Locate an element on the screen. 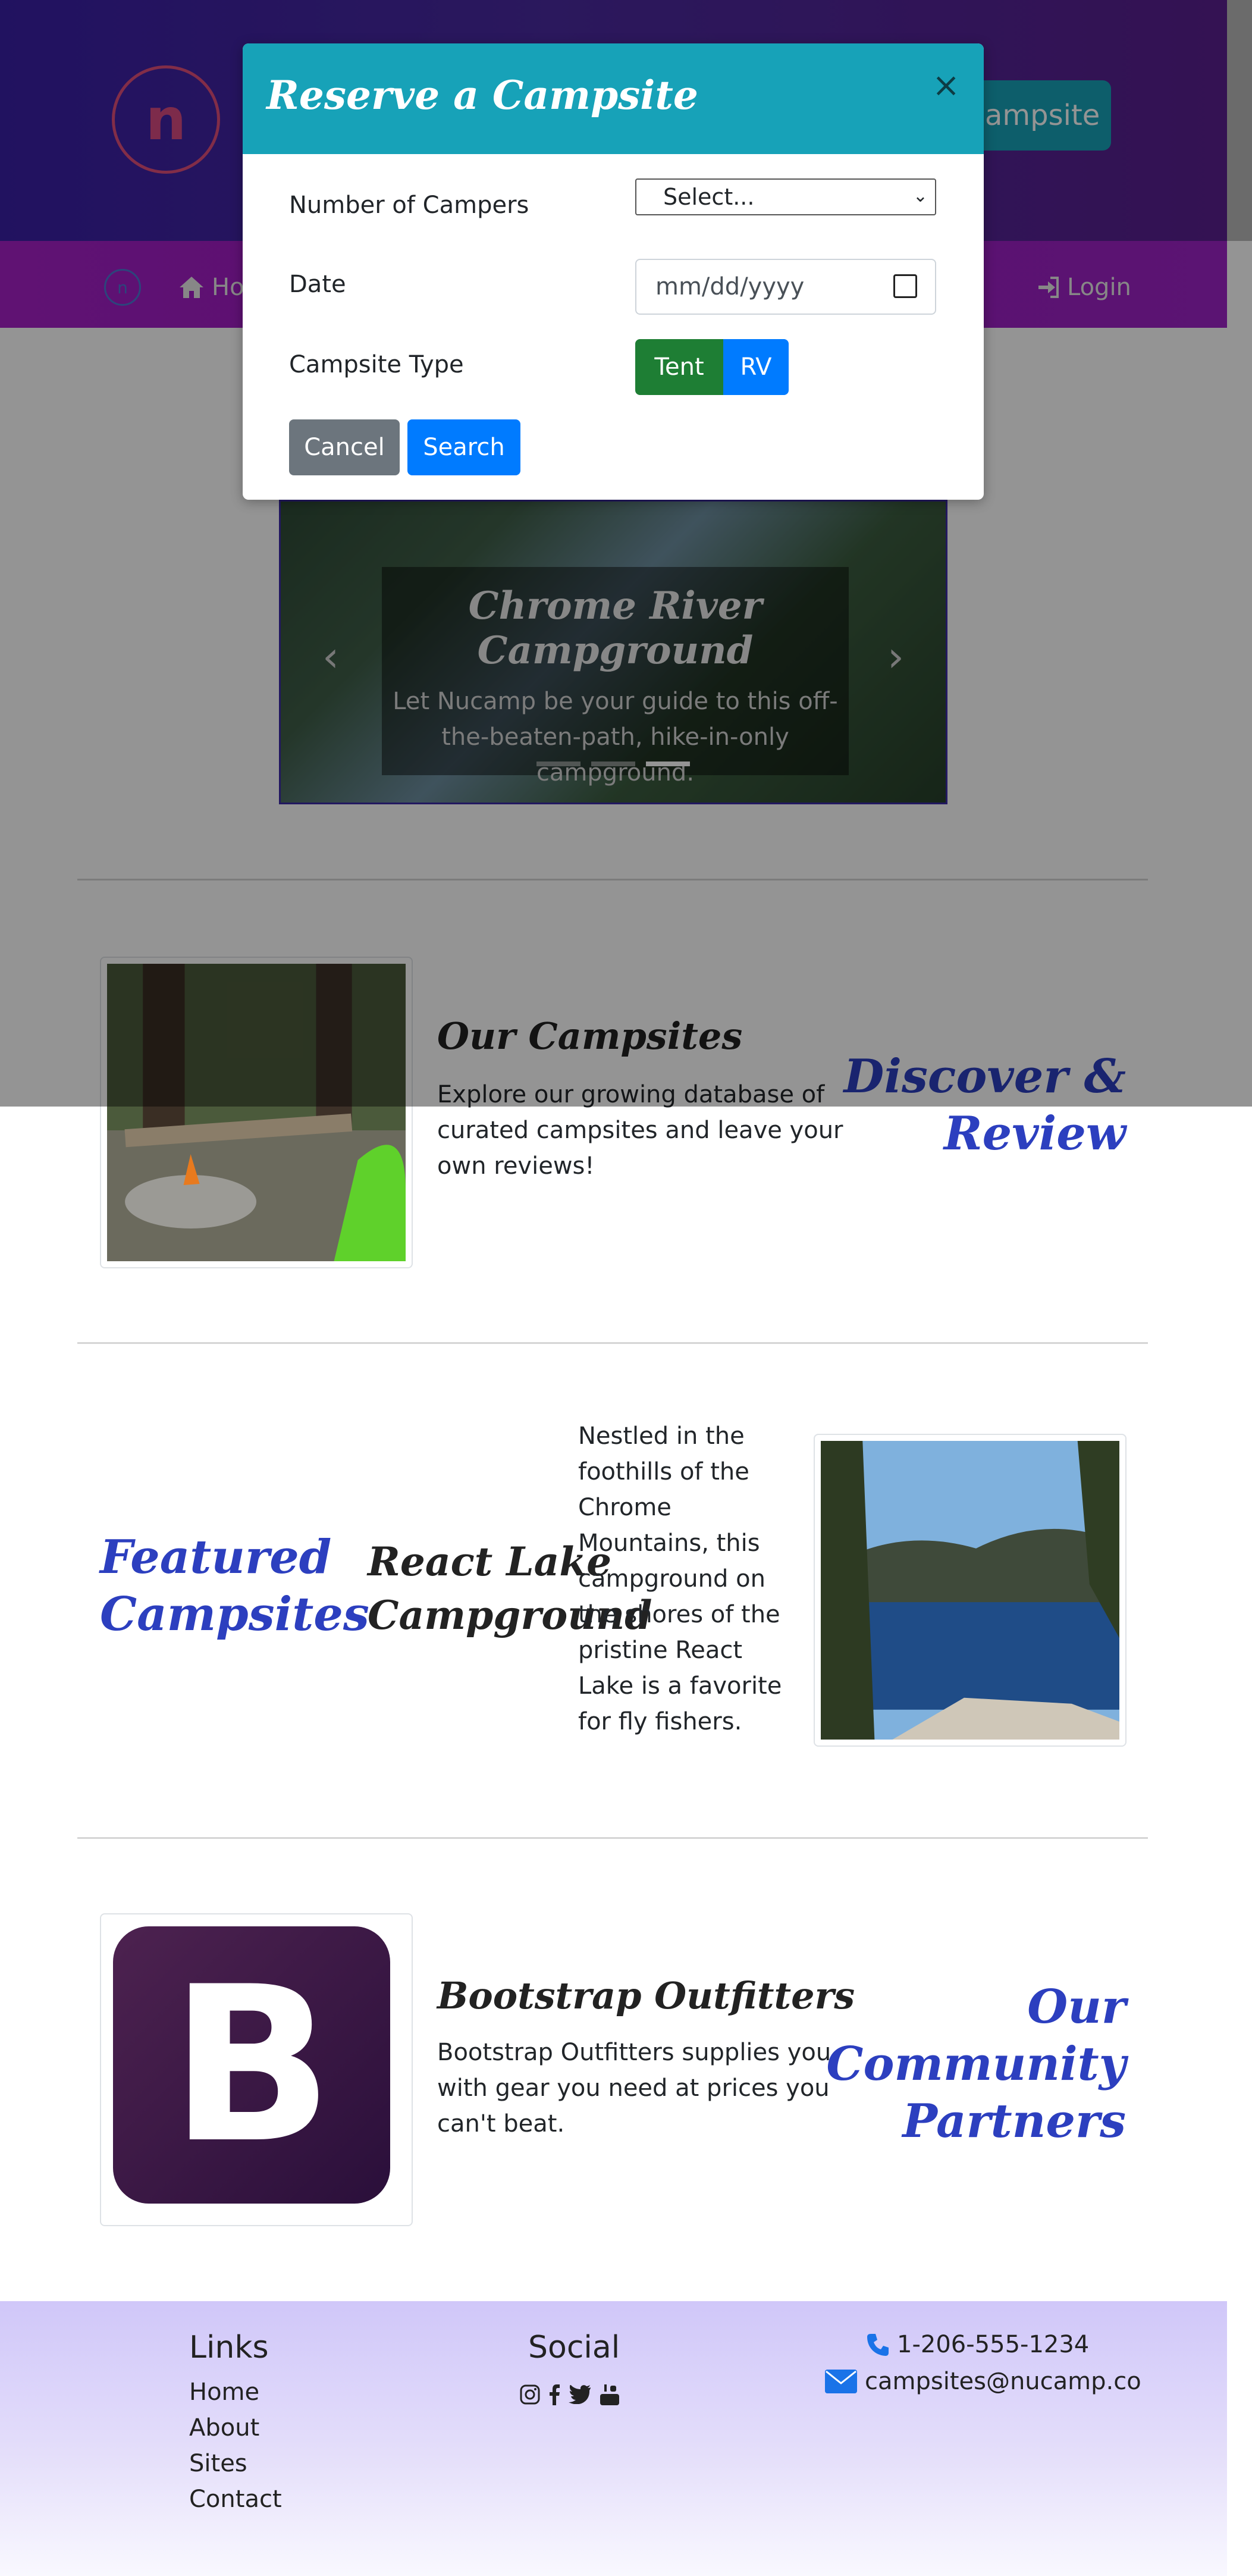 This screenshot has height=2576, width=1252. campsite-type-toggle: Tent RV is located at coordinates (712, 367).